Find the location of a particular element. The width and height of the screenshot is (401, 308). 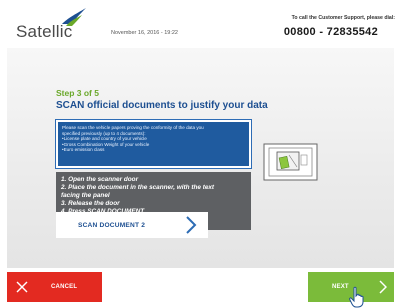

hand-pointer-icon is located at coordinates (356, 297).